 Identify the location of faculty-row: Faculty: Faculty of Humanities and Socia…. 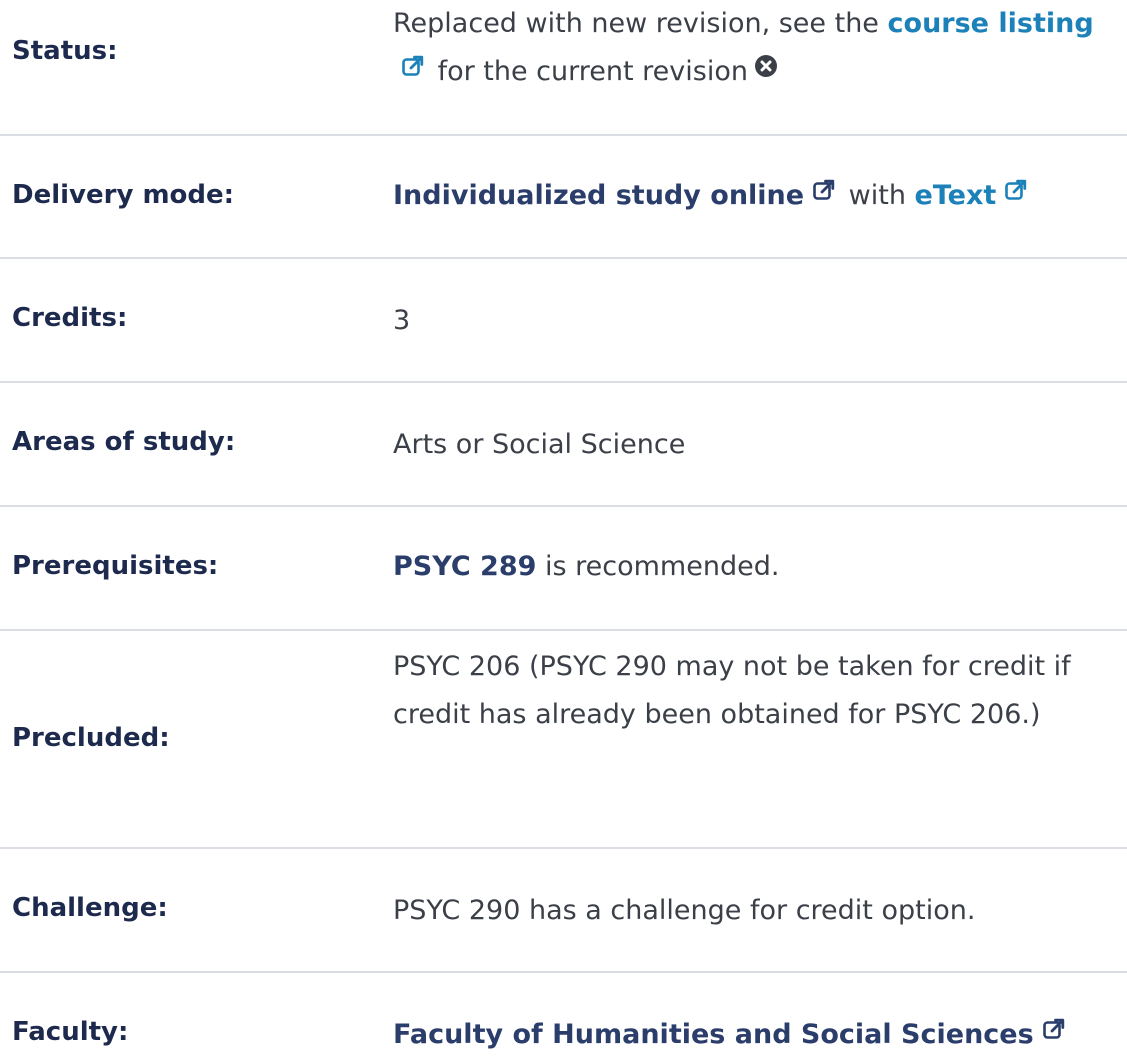
(563, 1011).